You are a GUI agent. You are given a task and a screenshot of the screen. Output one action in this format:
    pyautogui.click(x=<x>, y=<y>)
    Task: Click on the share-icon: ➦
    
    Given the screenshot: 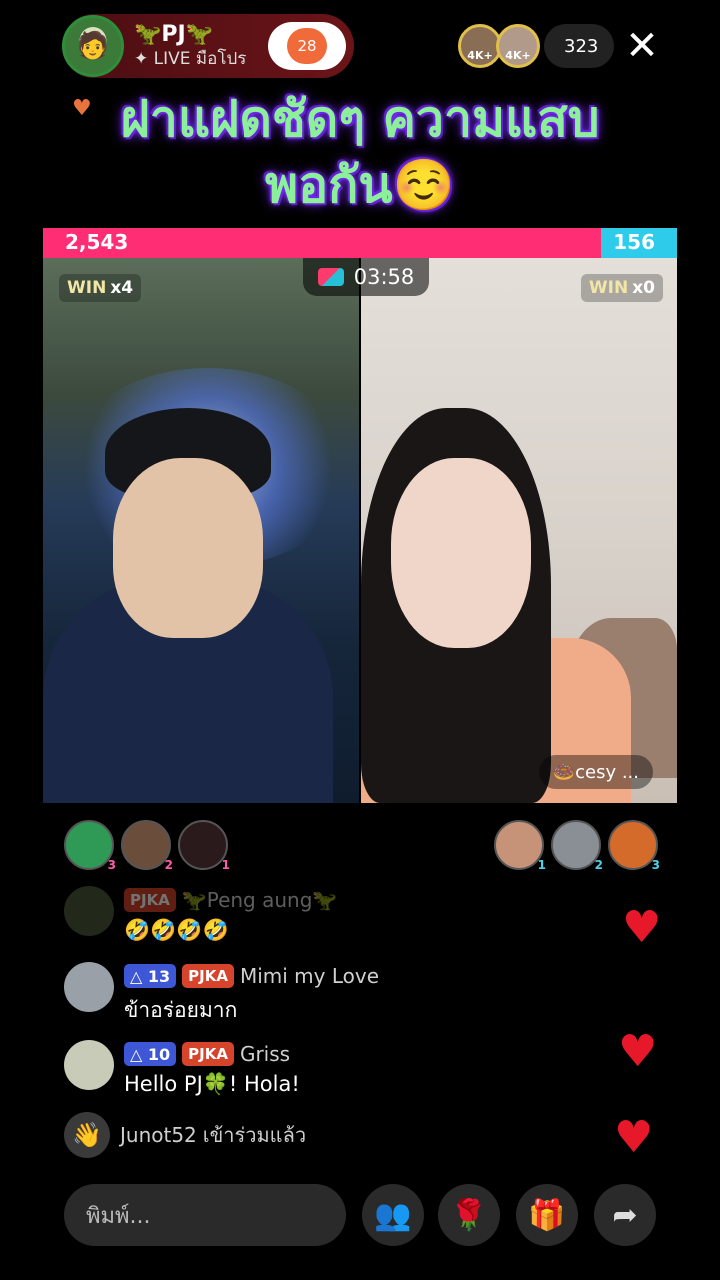 What is the action you would take?
    pyautogui.click(x=625, y=1215)
    